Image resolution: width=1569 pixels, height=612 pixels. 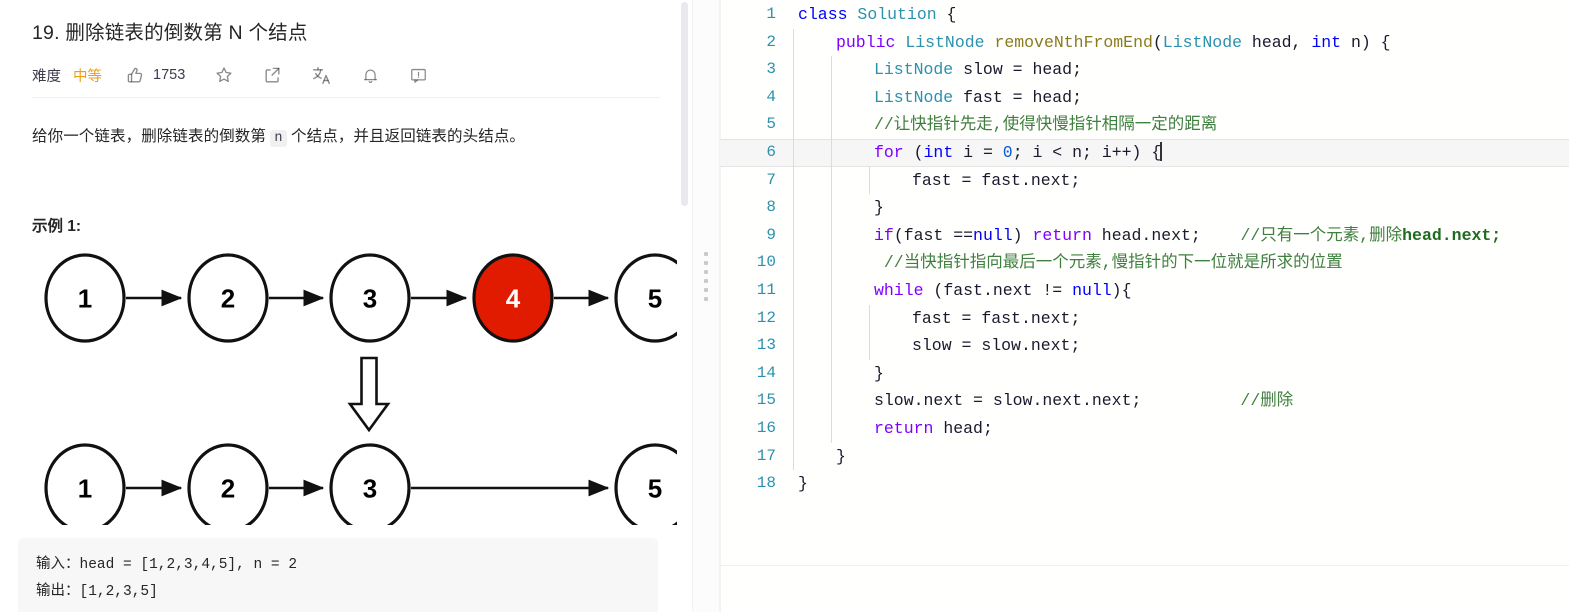 What do you see at coordinates (1179, 97) in the screenshot?
I see `code-line-content: ListNode fast = head;` at bounding box center [1179, 97].